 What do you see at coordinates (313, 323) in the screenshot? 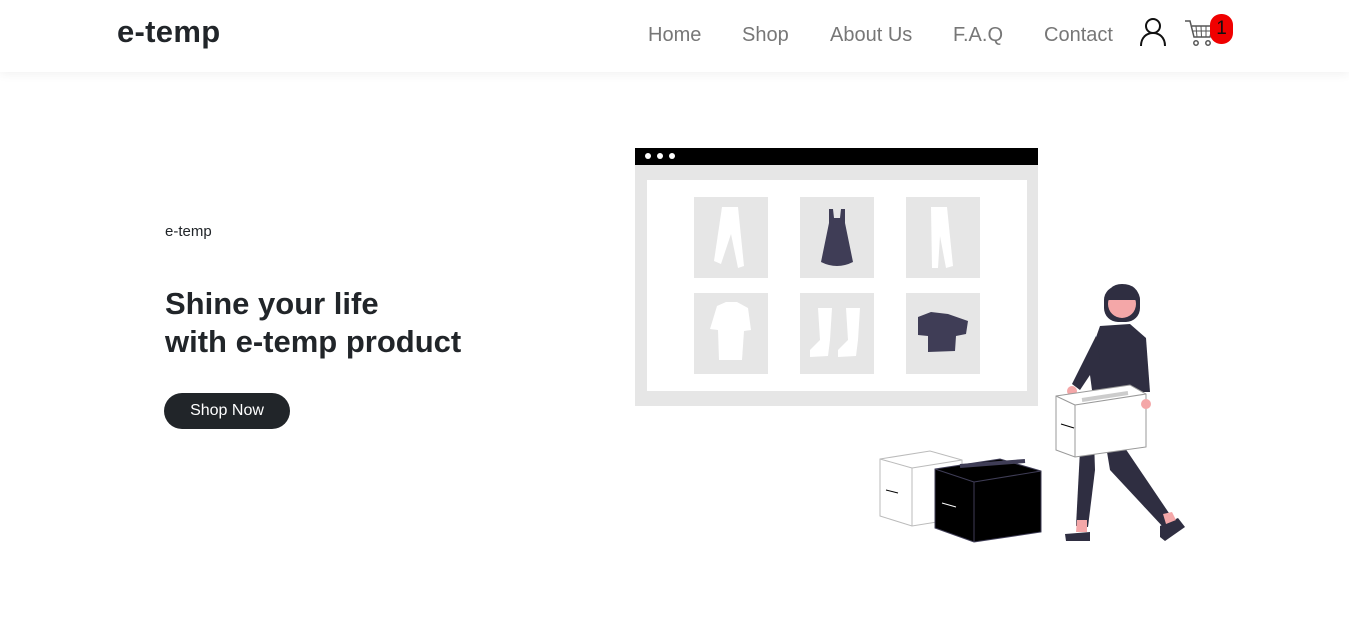
I see `hero-title: Shine your life with e-temp product` at bounding box center [313, 323].